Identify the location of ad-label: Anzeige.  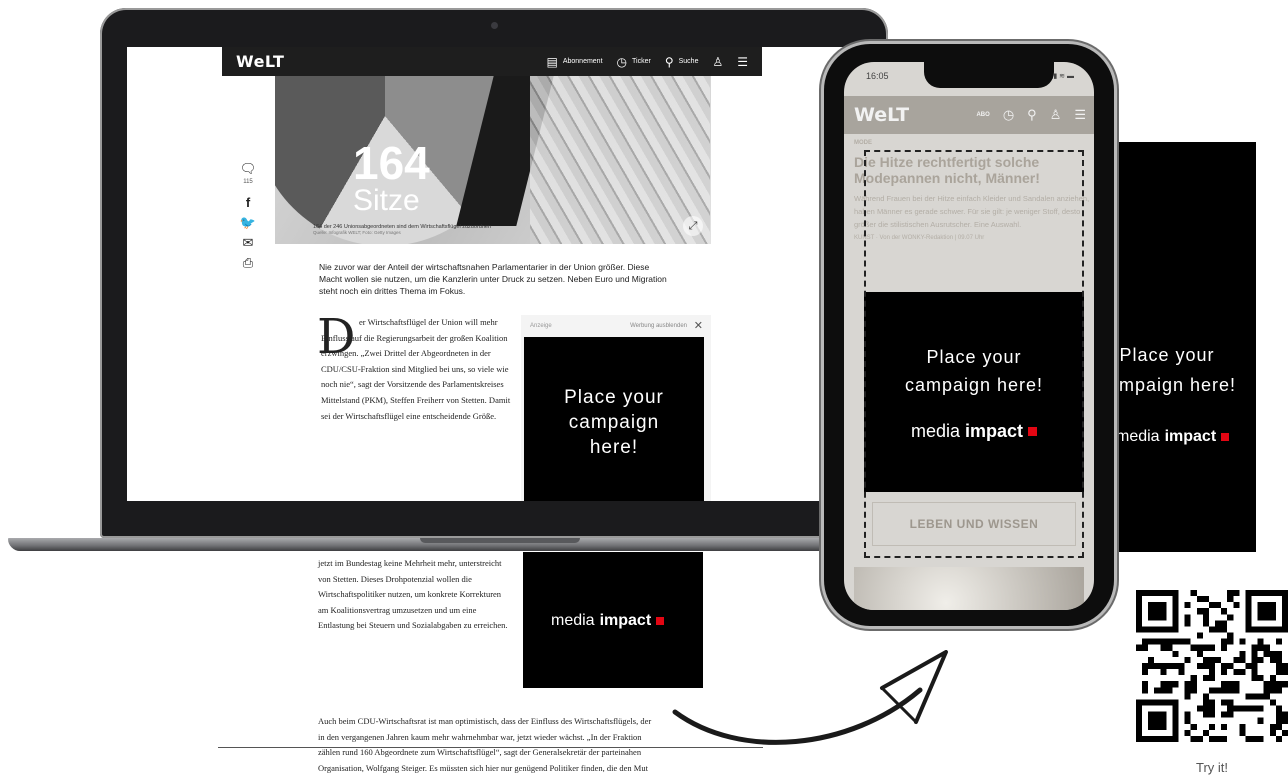
(541, 326).